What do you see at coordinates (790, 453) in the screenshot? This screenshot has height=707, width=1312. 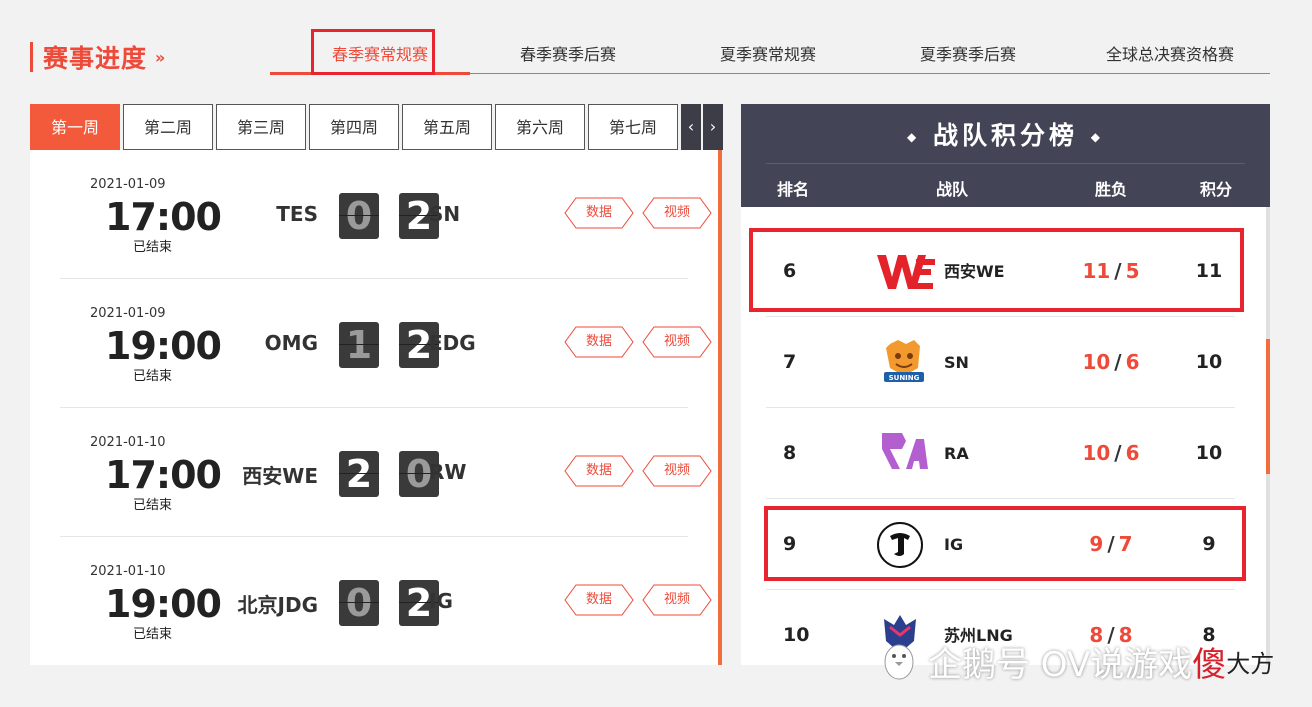 I see `rank: 8` at bounding box center [790, 453].